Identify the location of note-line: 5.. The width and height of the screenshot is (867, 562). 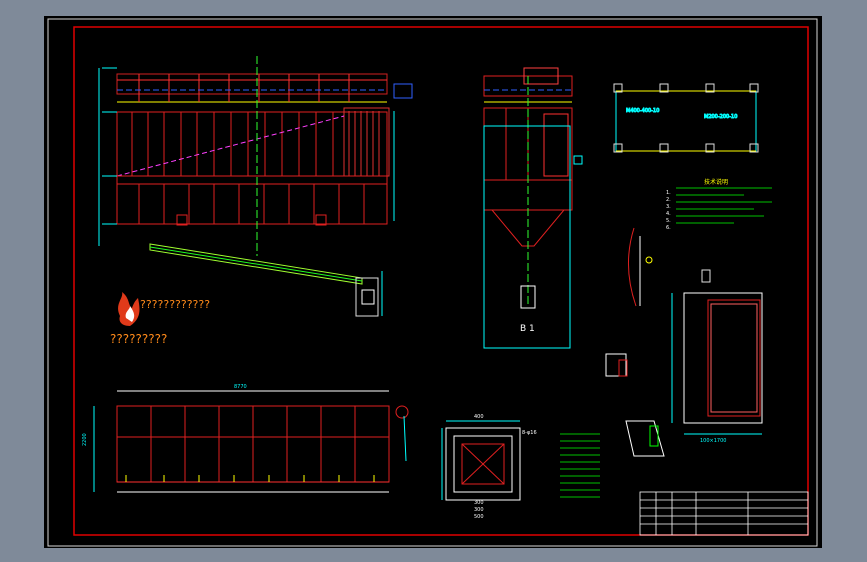
(668, 221).